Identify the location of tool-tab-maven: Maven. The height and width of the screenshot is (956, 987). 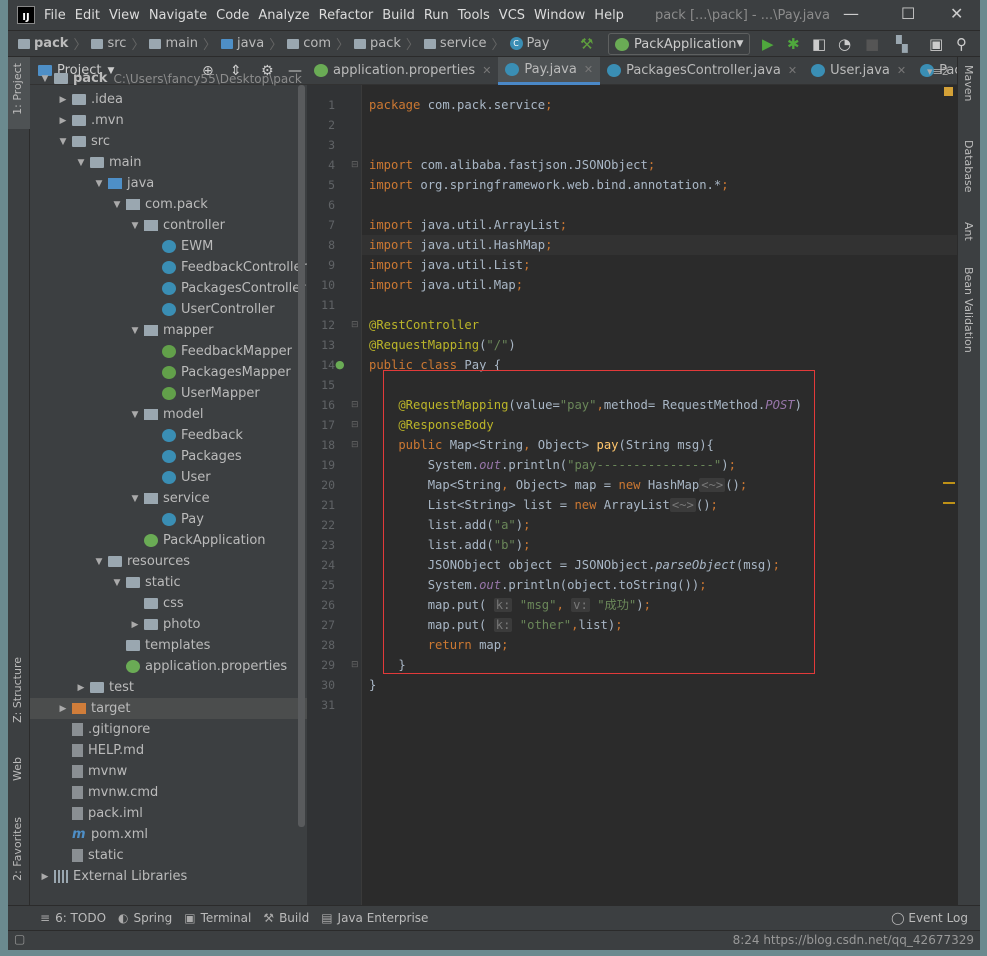
(968, 83).